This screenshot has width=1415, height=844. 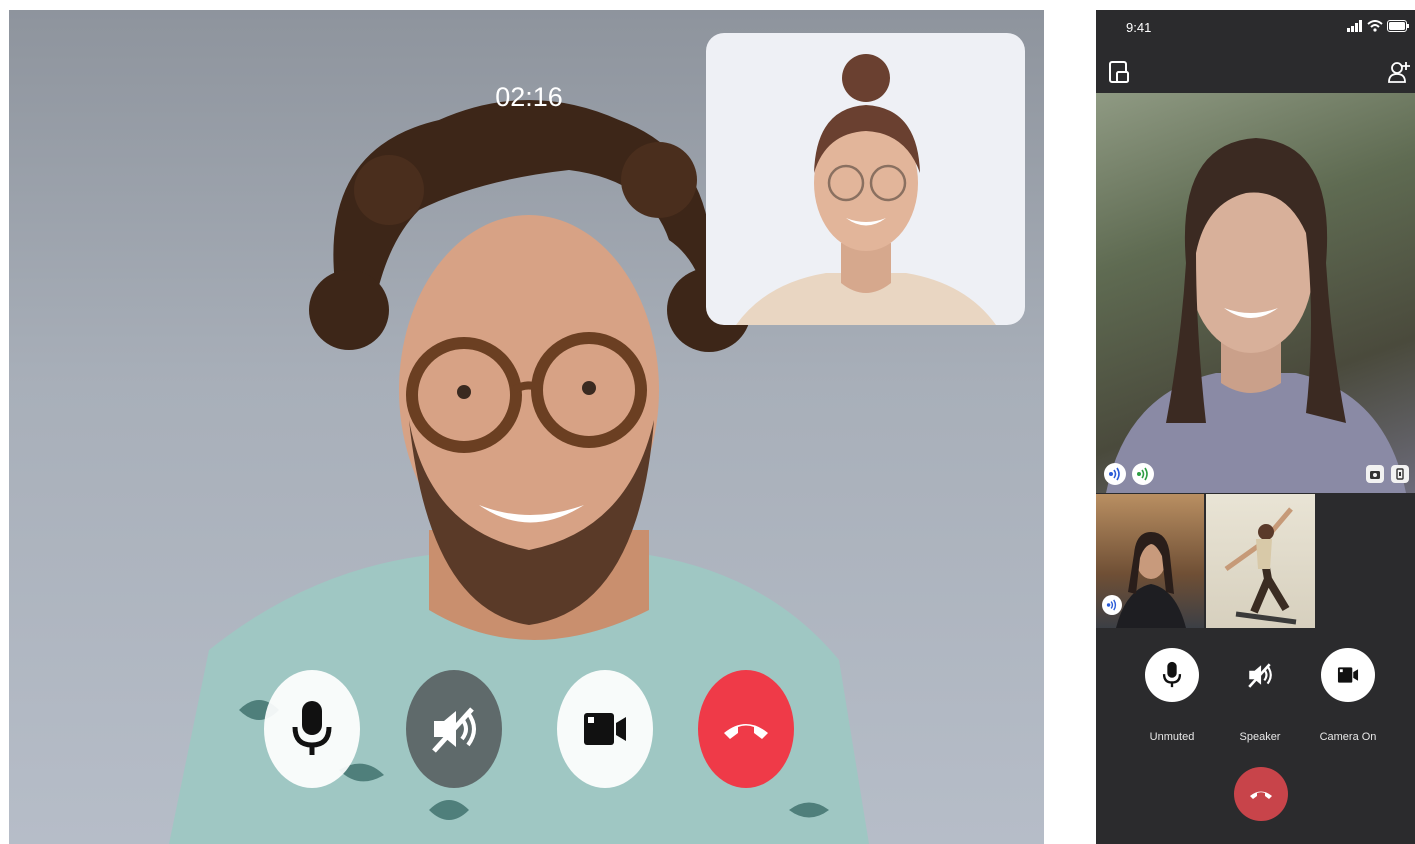 I want to click on status-icons, so click(x=1378, y=26).